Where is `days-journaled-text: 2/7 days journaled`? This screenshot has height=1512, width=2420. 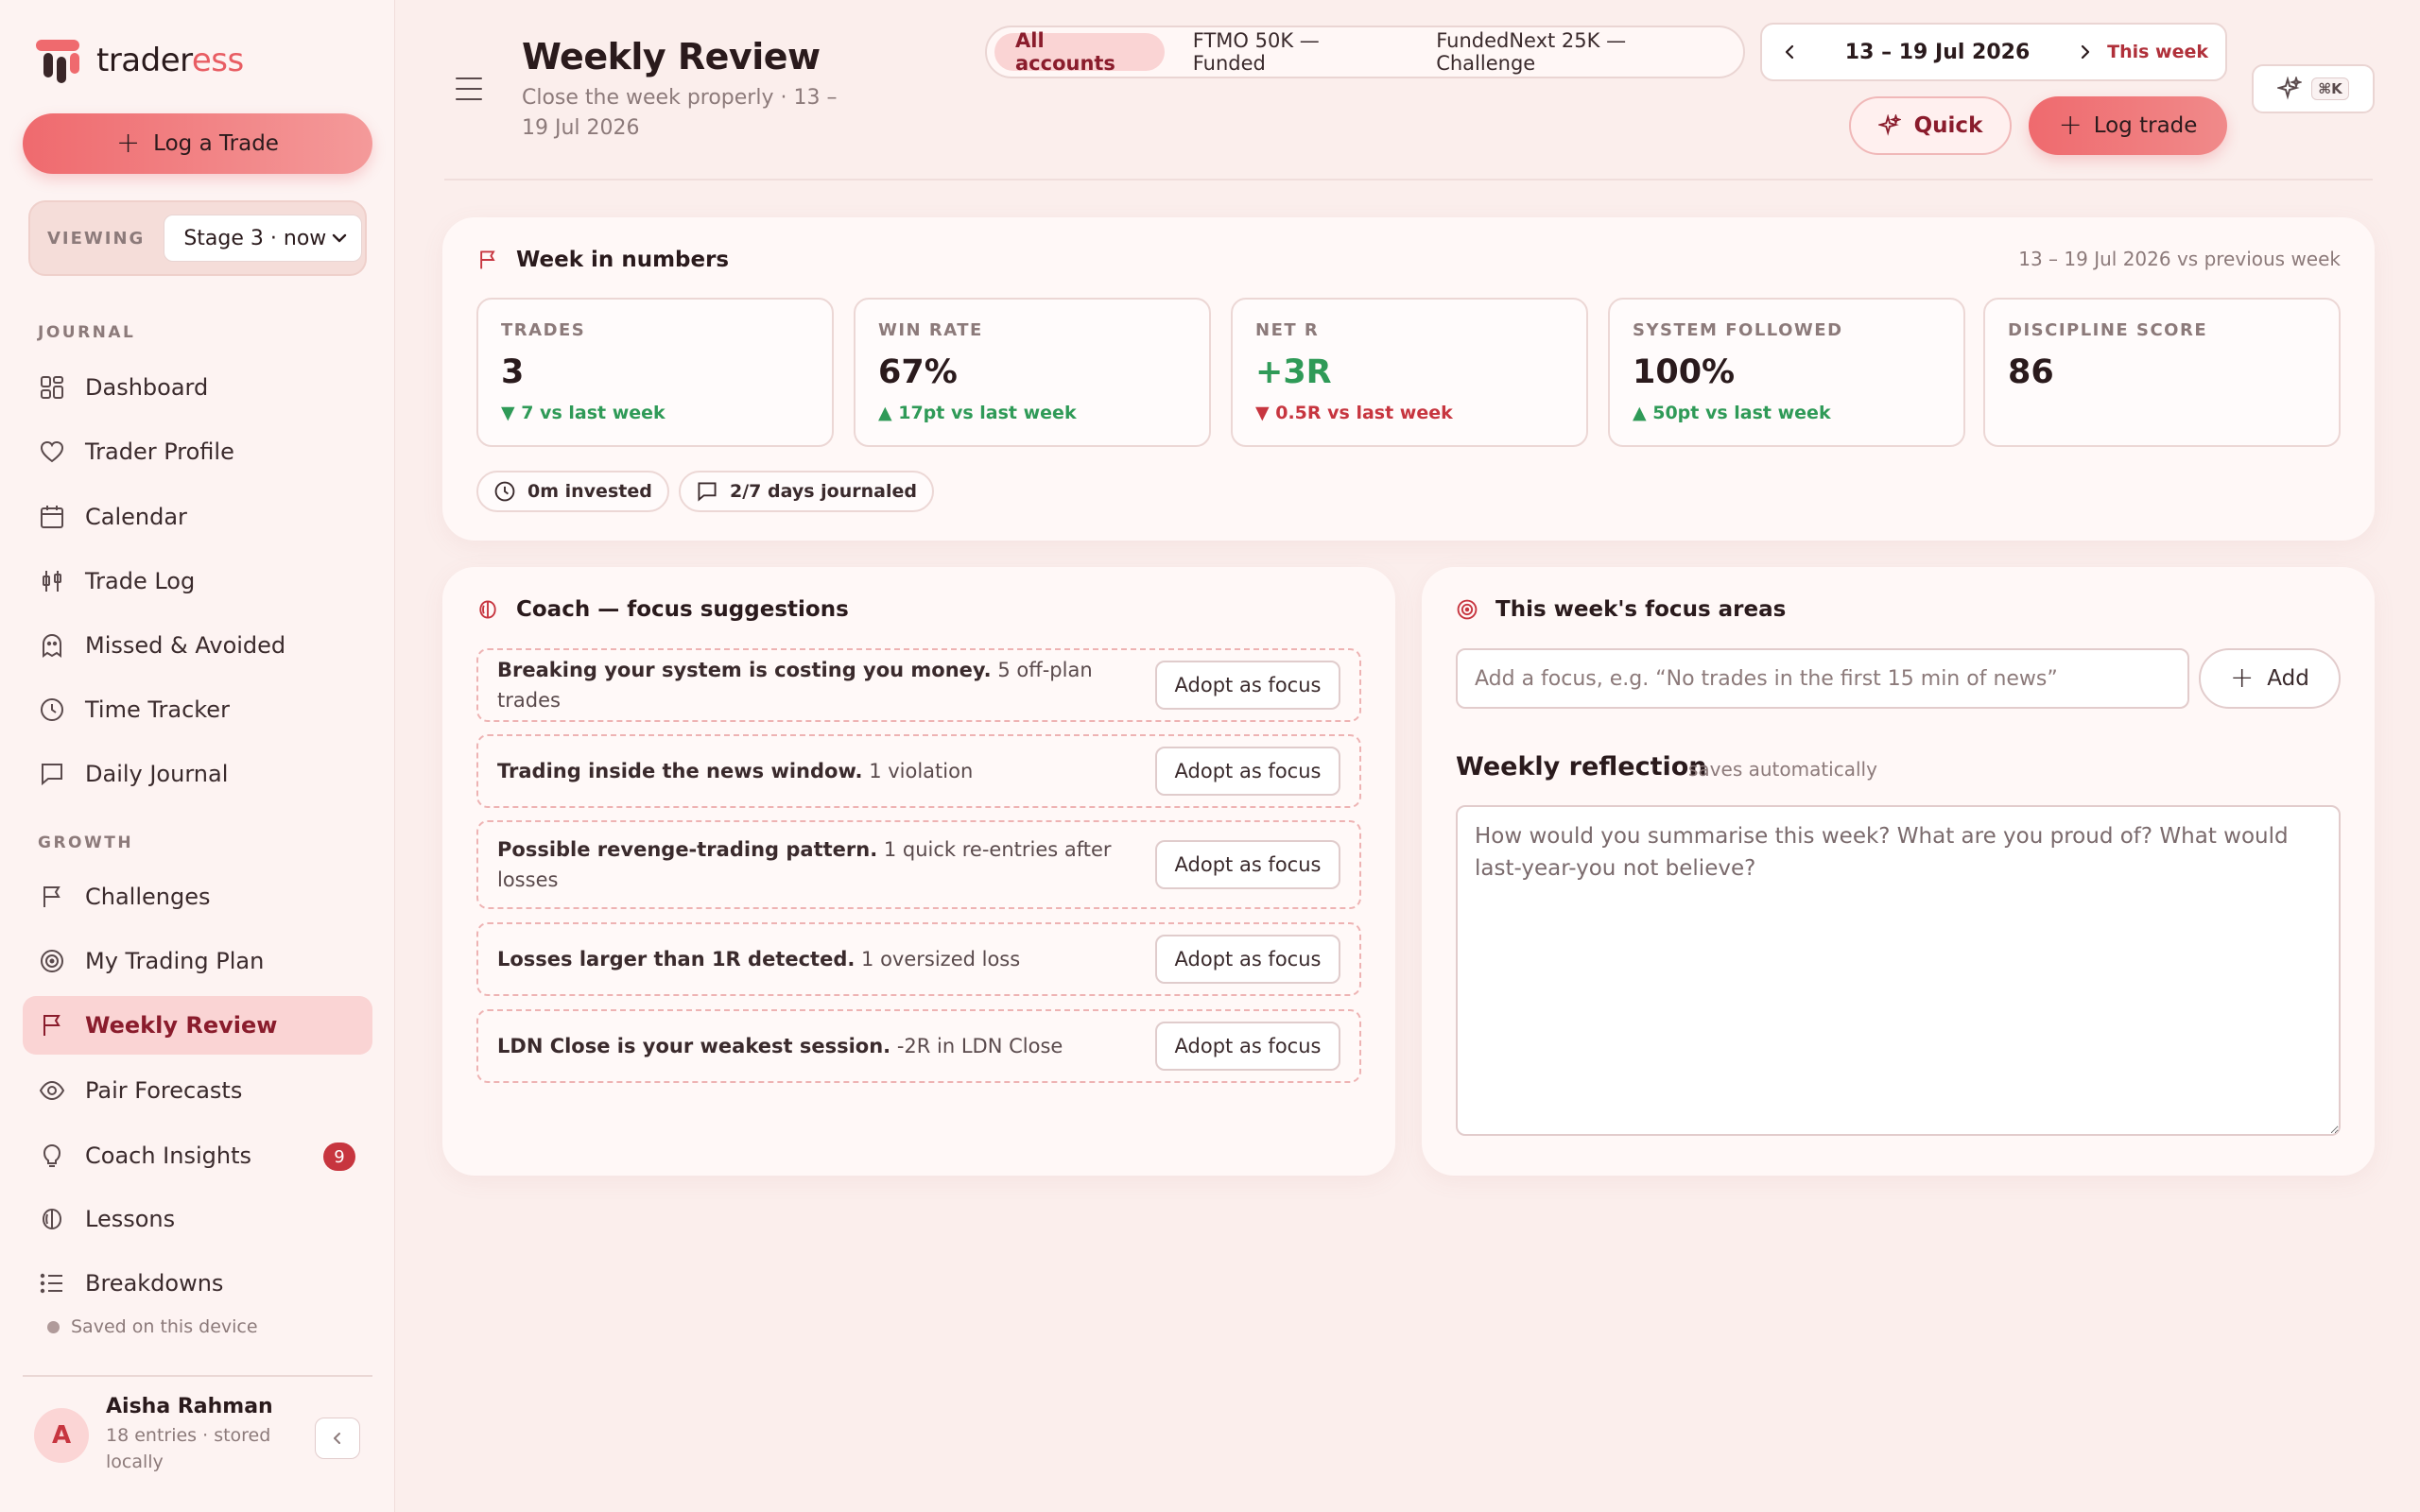 days-journaled-text: 2/7 days journaled is located at coordinates (824, 491).